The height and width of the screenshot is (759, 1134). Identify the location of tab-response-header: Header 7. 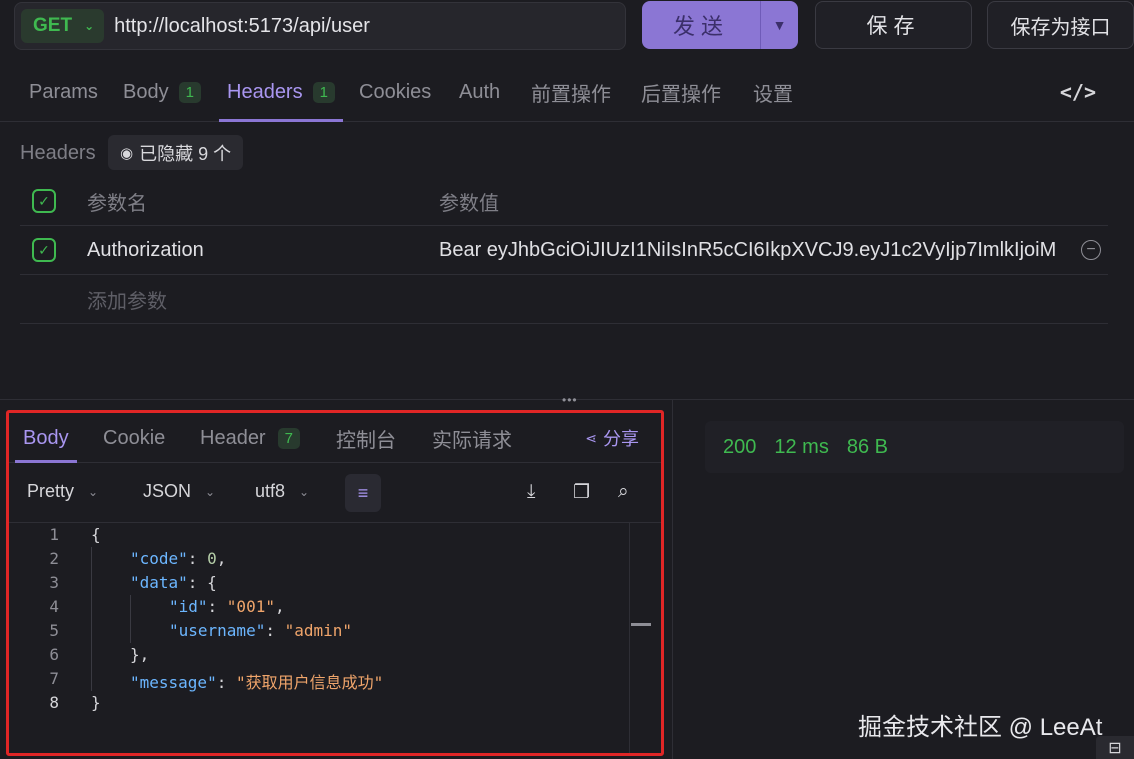
(250, 438).